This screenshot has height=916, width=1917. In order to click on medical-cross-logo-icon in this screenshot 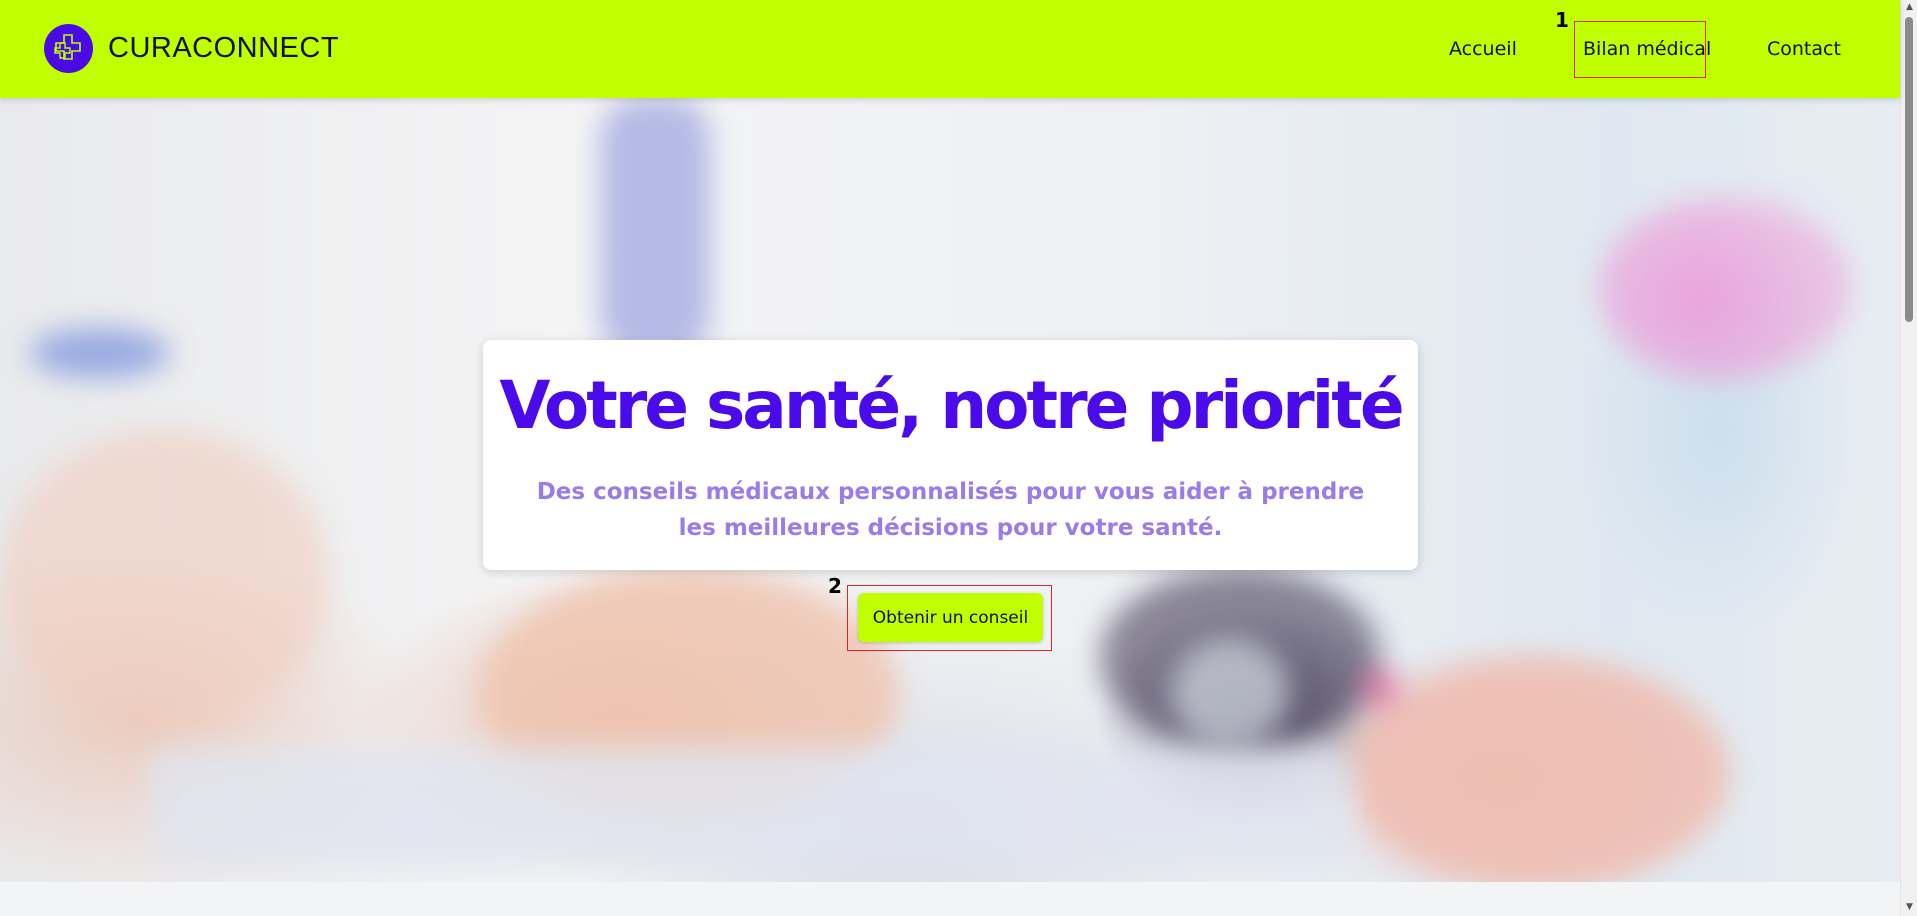, I will do `click(67, 46)`.